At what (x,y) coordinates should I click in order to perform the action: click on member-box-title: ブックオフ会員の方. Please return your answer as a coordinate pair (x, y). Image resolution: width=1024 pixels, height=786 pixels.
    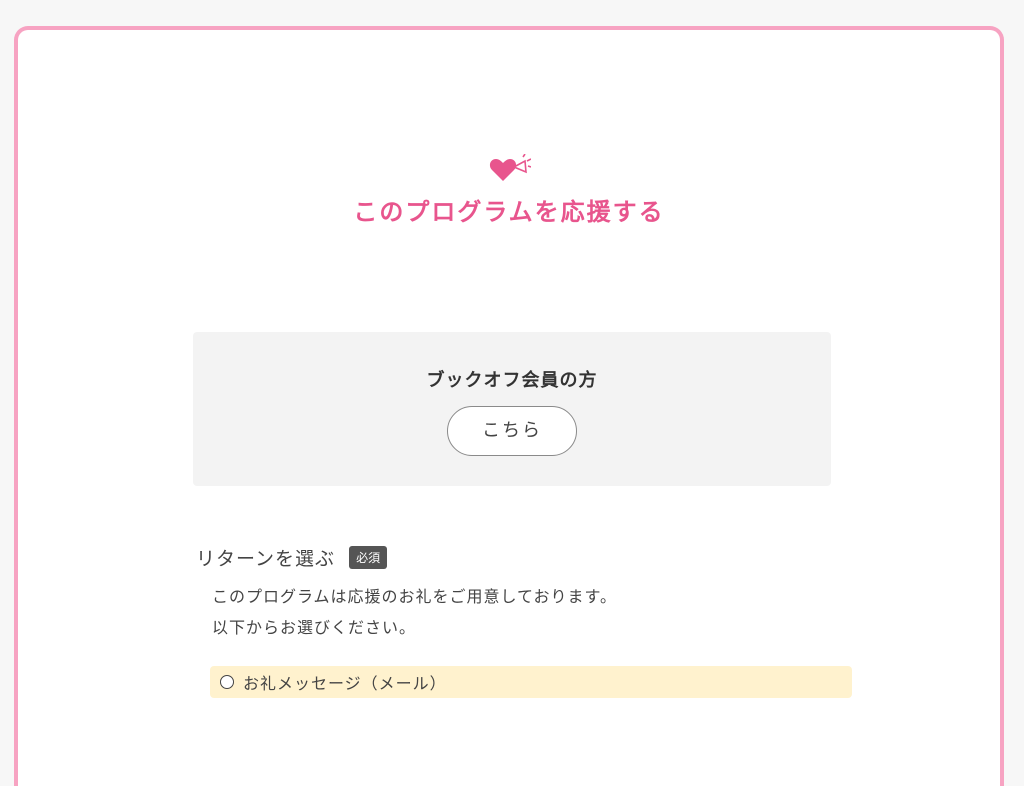
    Looking at the image, I should click on (512, 380).